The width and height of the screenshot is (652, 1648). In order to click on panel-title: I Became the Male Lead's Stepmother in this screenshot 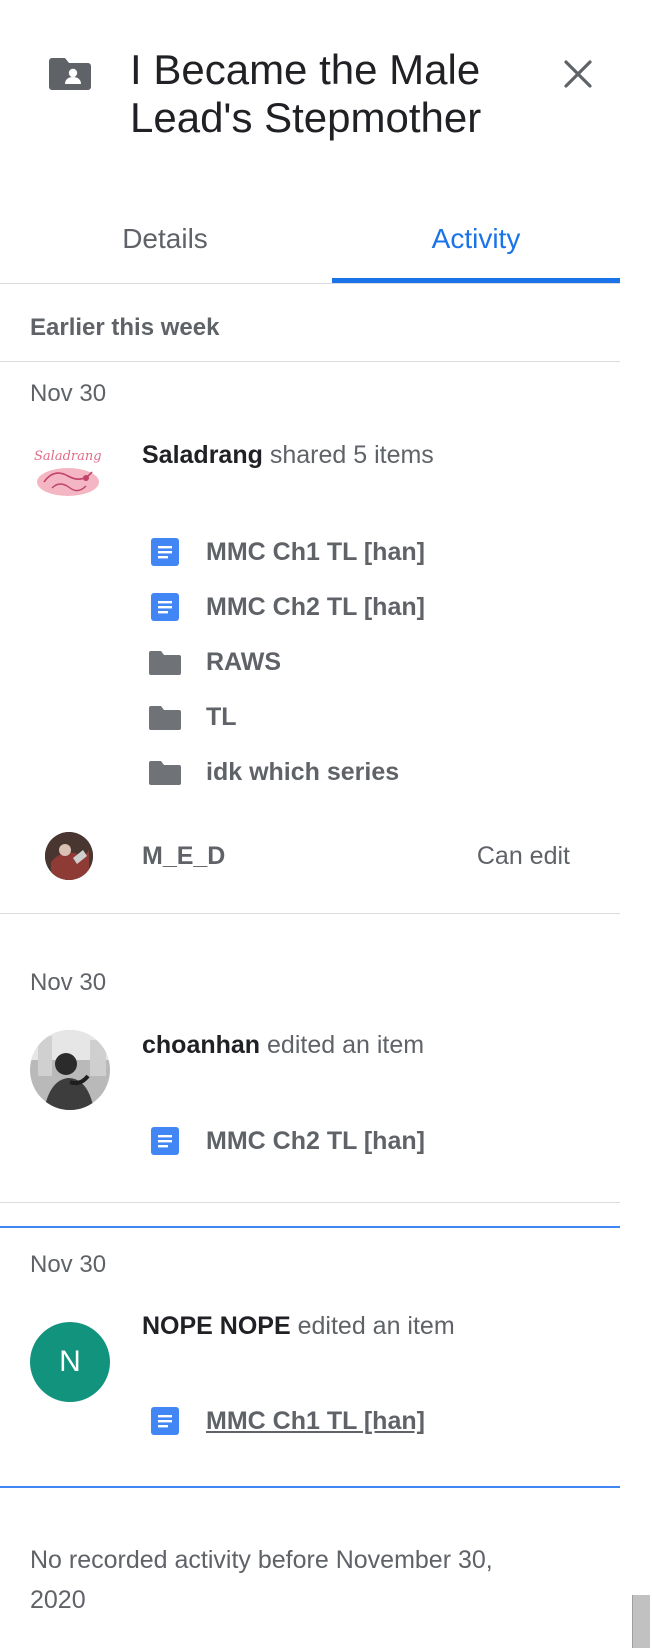, I will do `click(306, 93)`.